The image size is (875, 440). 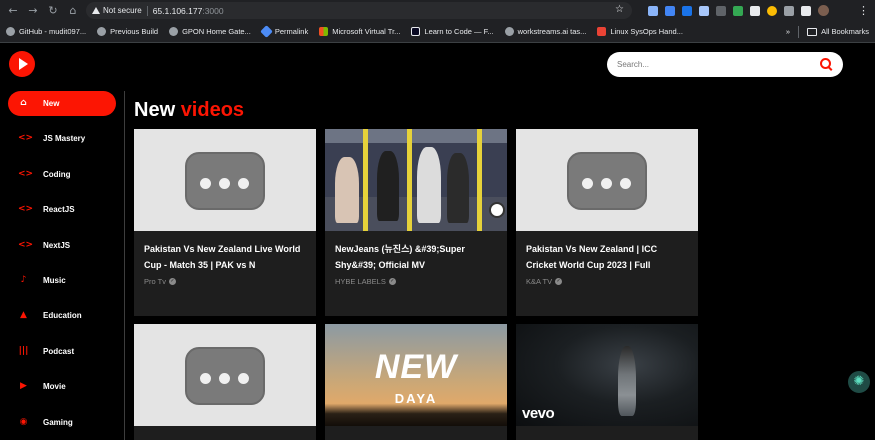 What do you see at coordinates (859, 382) in the screenshot?
I see `assistant-extension-icon: ✺` at bounding box center [859, 382].